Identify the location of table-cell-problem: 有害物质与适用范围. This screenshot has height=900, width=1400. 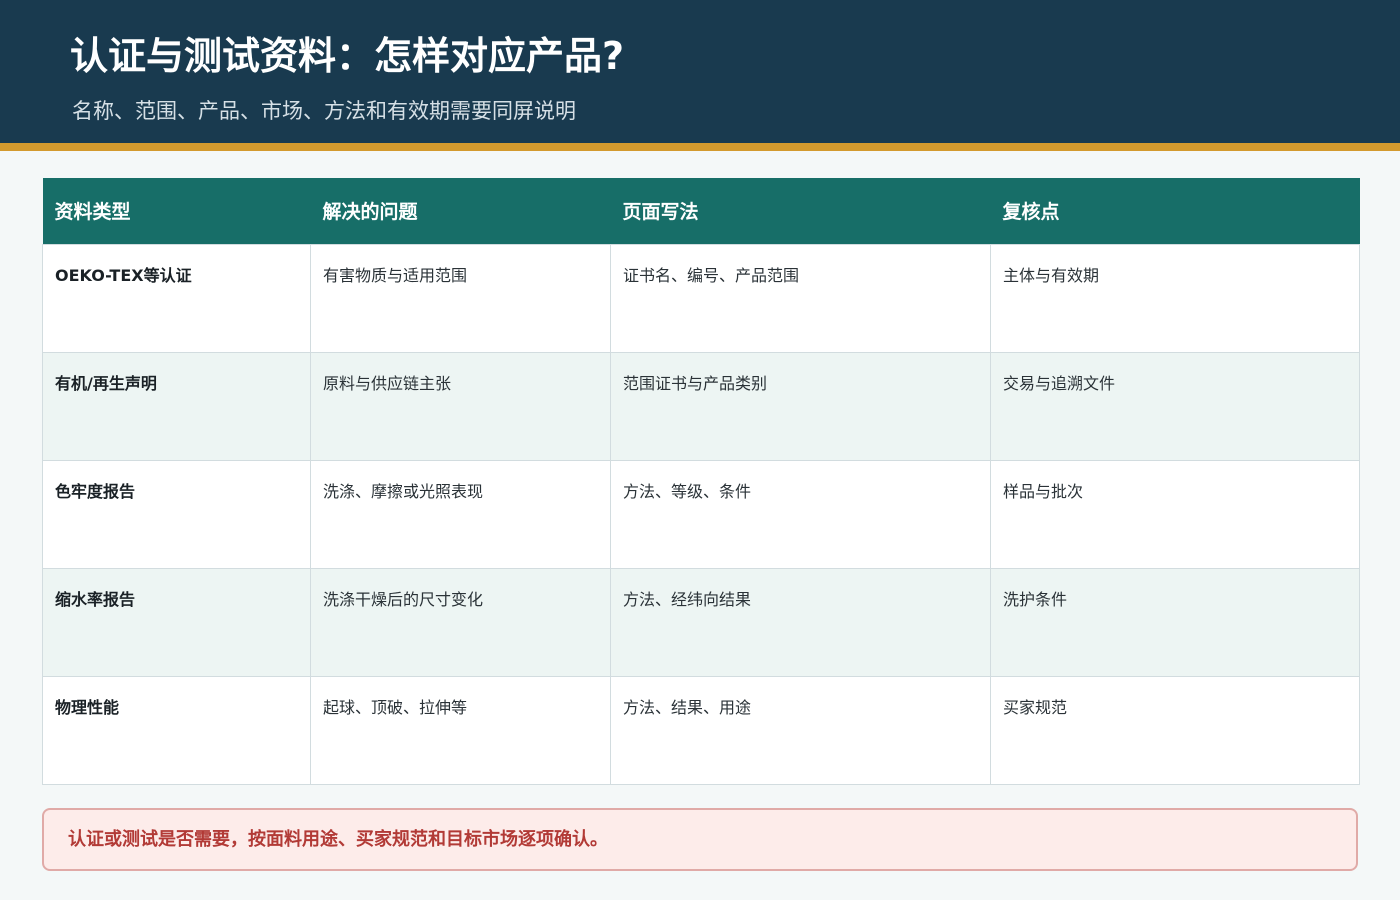
(460, 298).